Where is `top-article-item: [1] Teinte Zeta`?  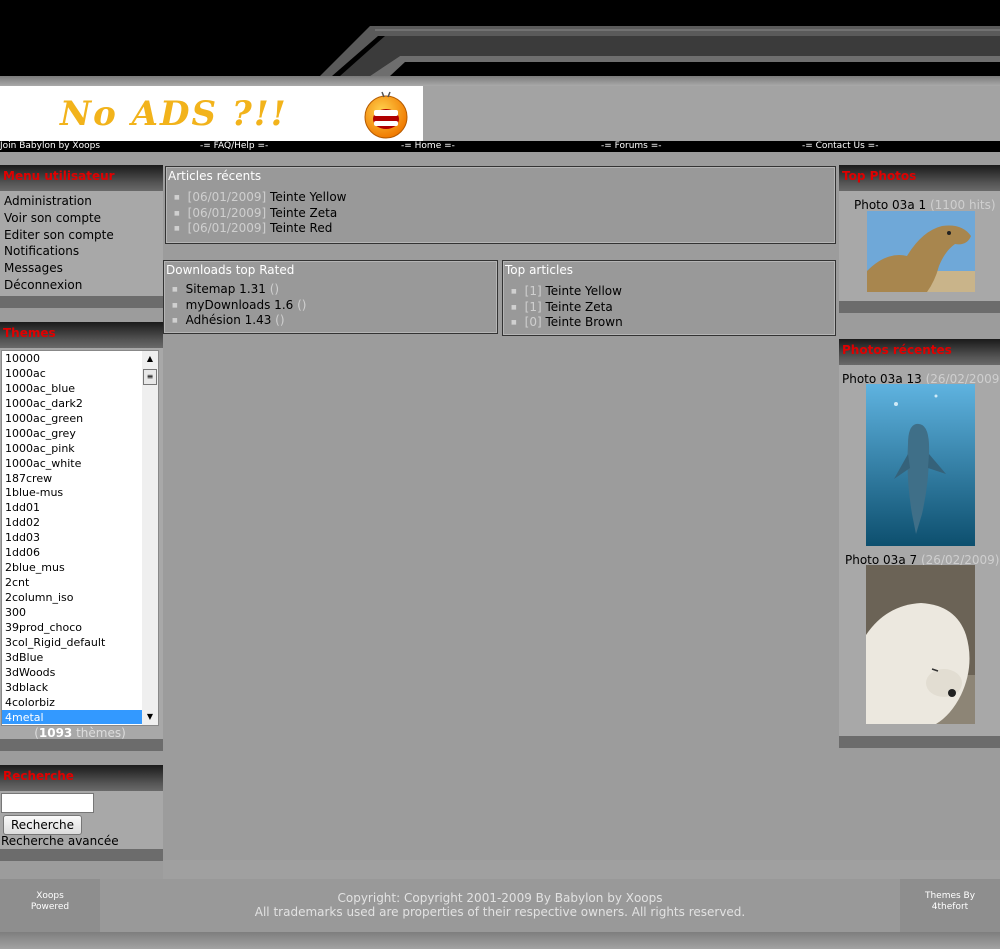
top-article-item: [1] Teinte Zeta is located at coordinates (567, 308).